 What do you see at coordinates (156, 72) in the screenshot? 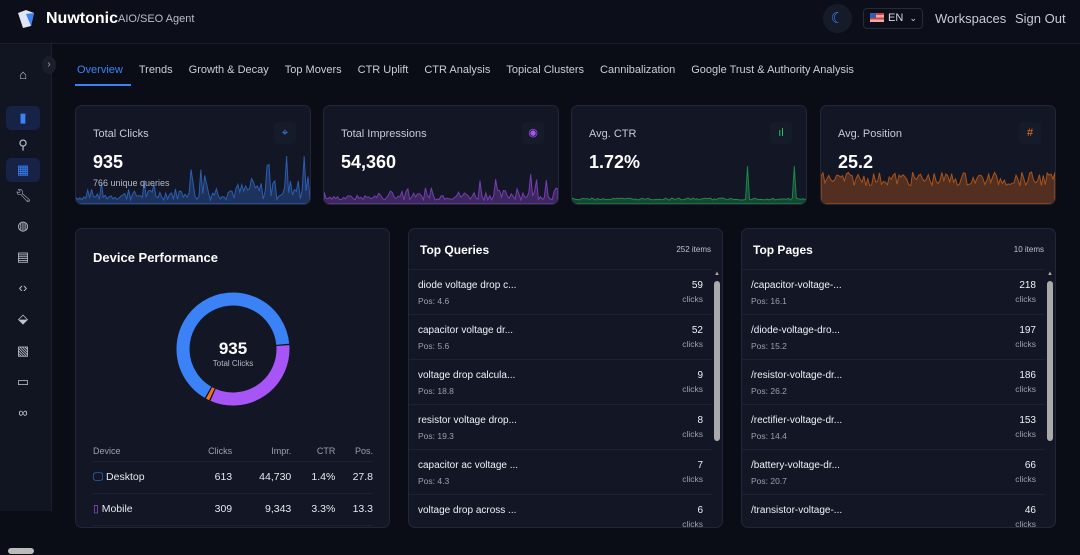
I see `tab-trends: Trends` at bounding box center [156, 72].